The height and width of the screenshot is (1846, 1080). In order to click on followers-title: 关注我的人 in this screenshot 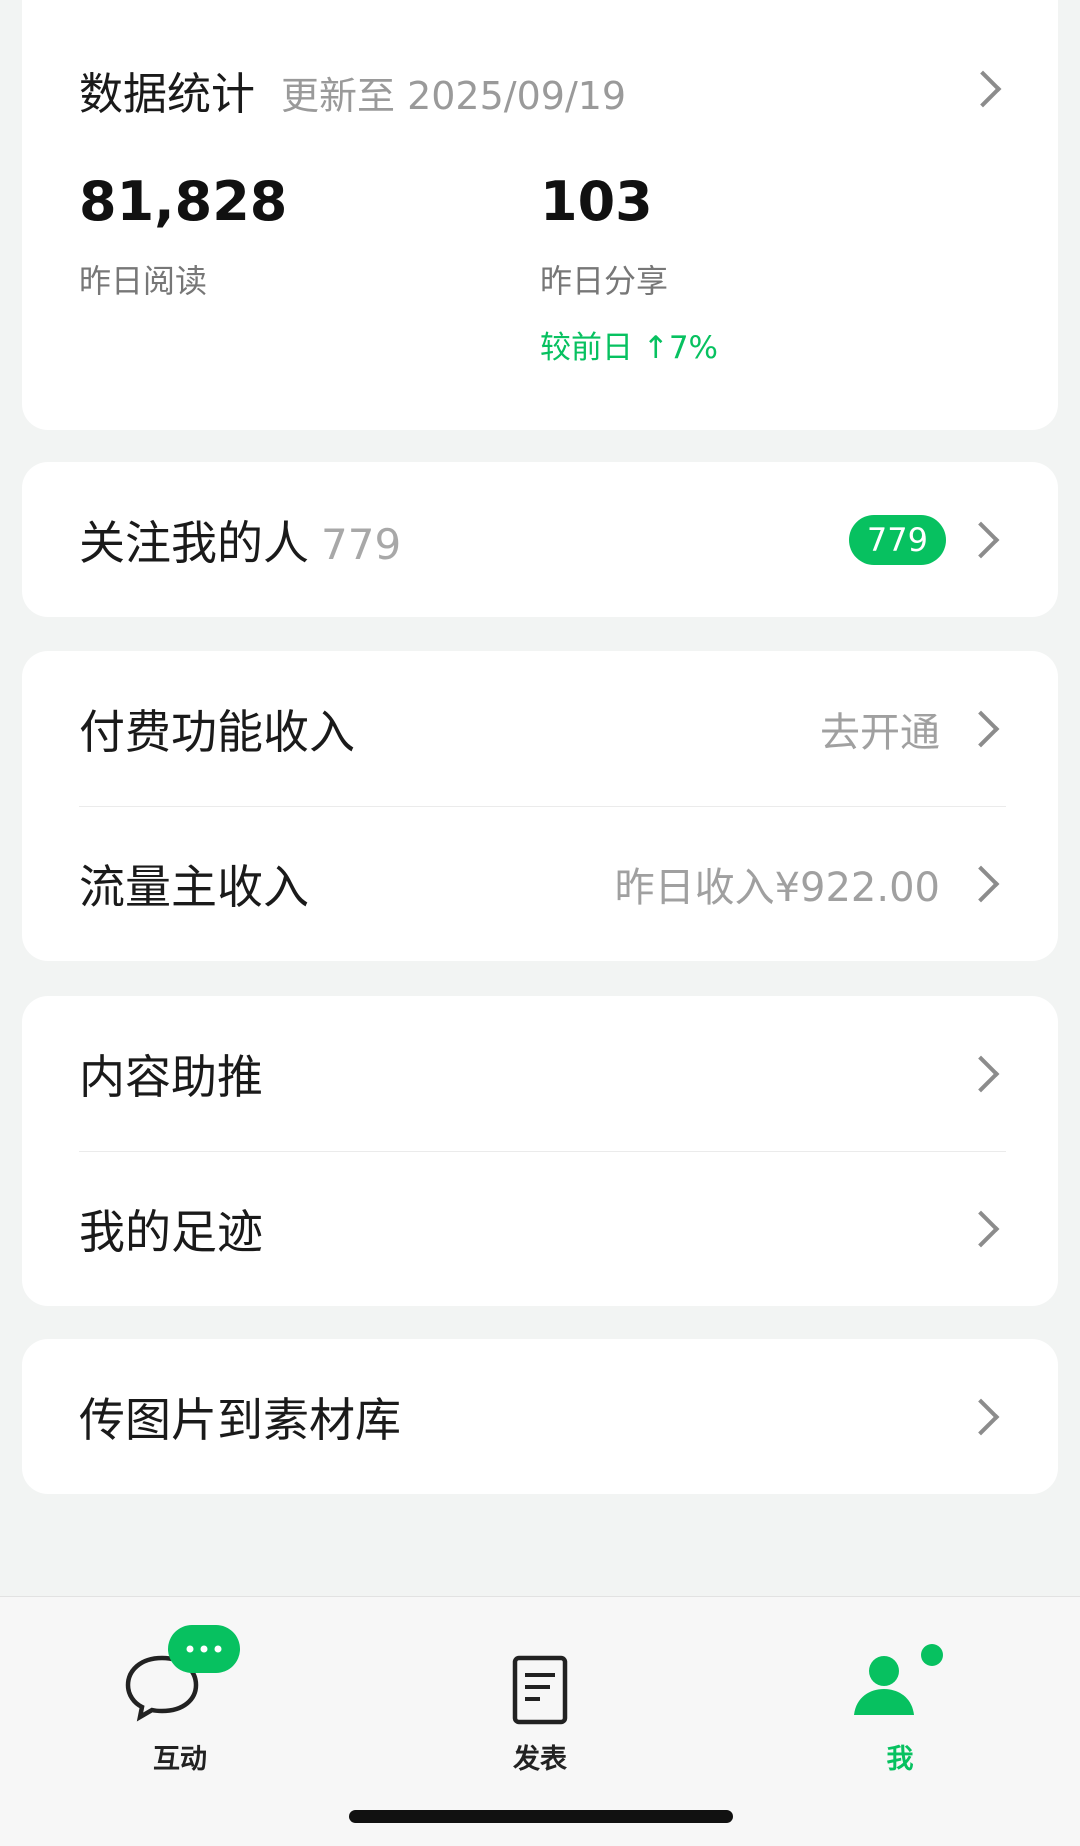, I will do `click(194, 542)`.